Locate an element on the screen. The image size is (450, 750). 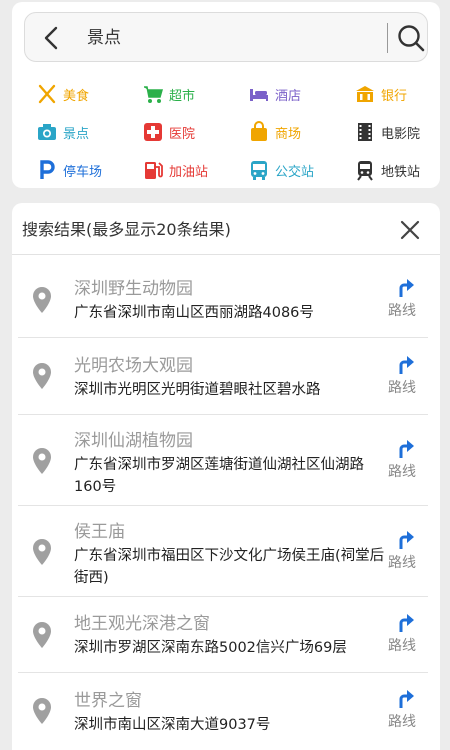
close-icon is located at coordinates (410, 230).